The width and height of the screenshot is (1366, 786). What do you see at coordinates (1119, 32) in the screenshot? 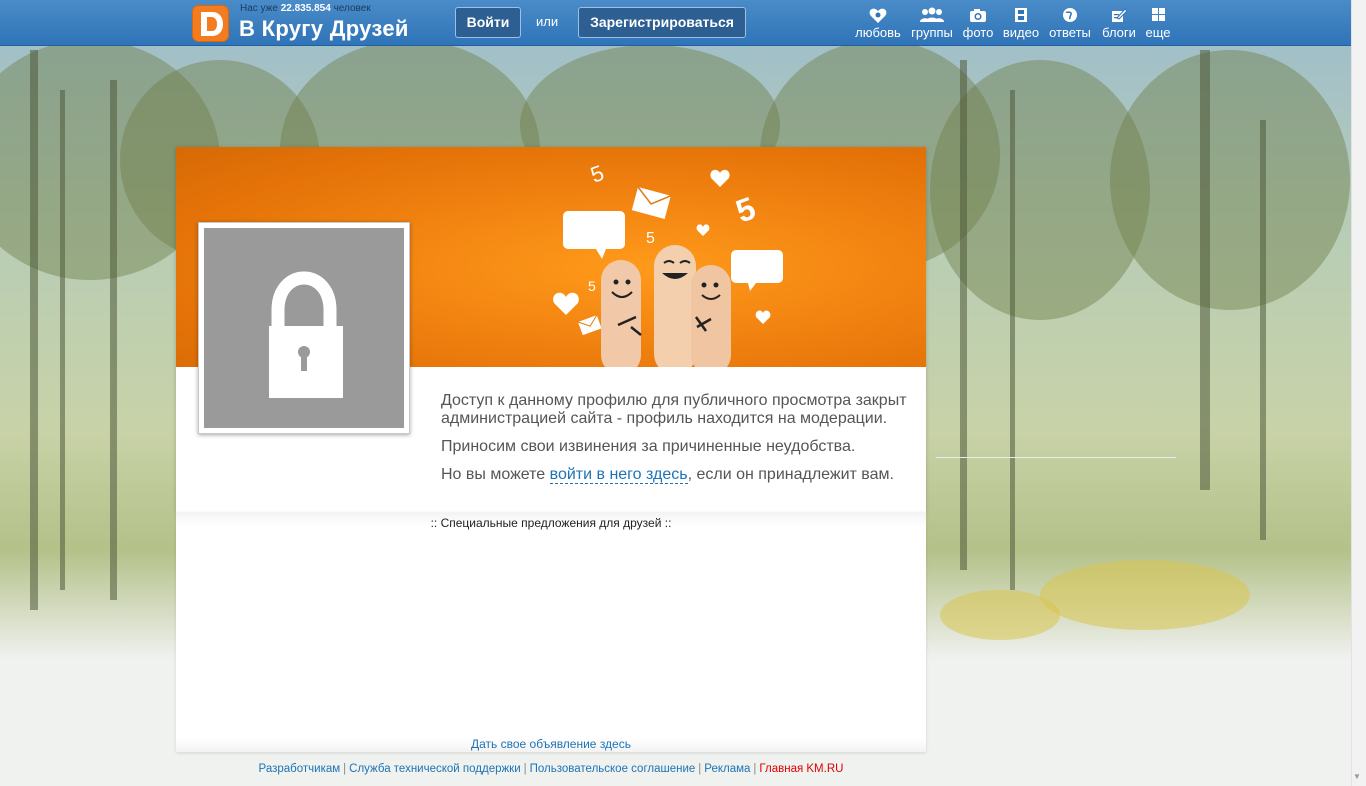
I see `nav-label: блоги` at bounding box center [1119, 32].